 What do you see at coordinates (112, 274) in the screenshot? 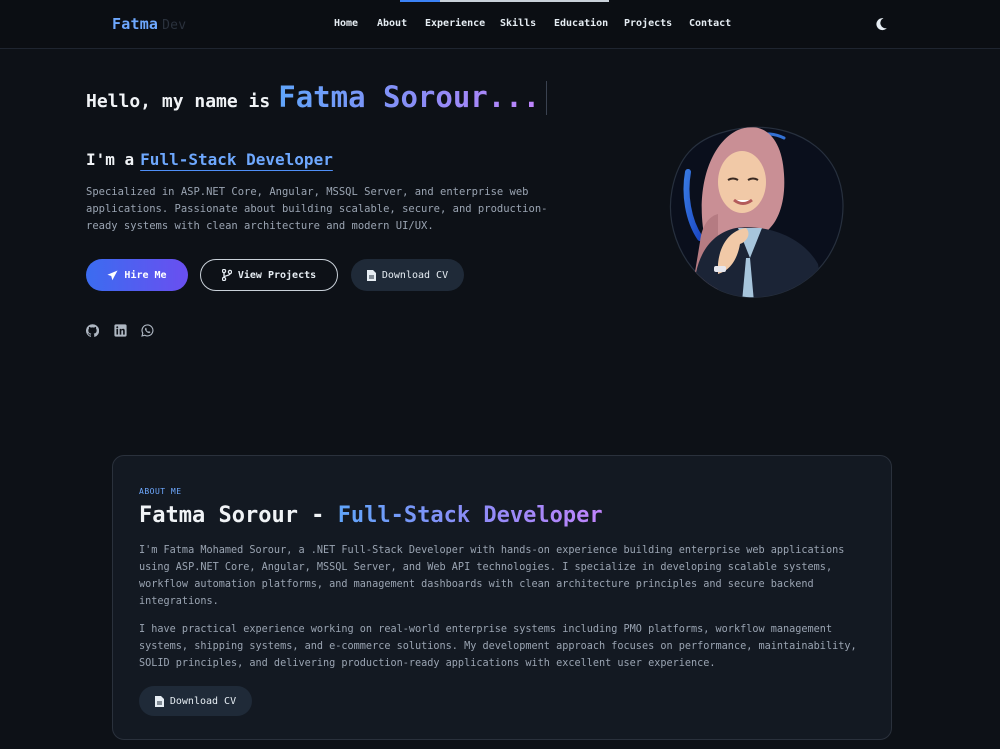
I see `send-icon` at bounding box center [112, 274].